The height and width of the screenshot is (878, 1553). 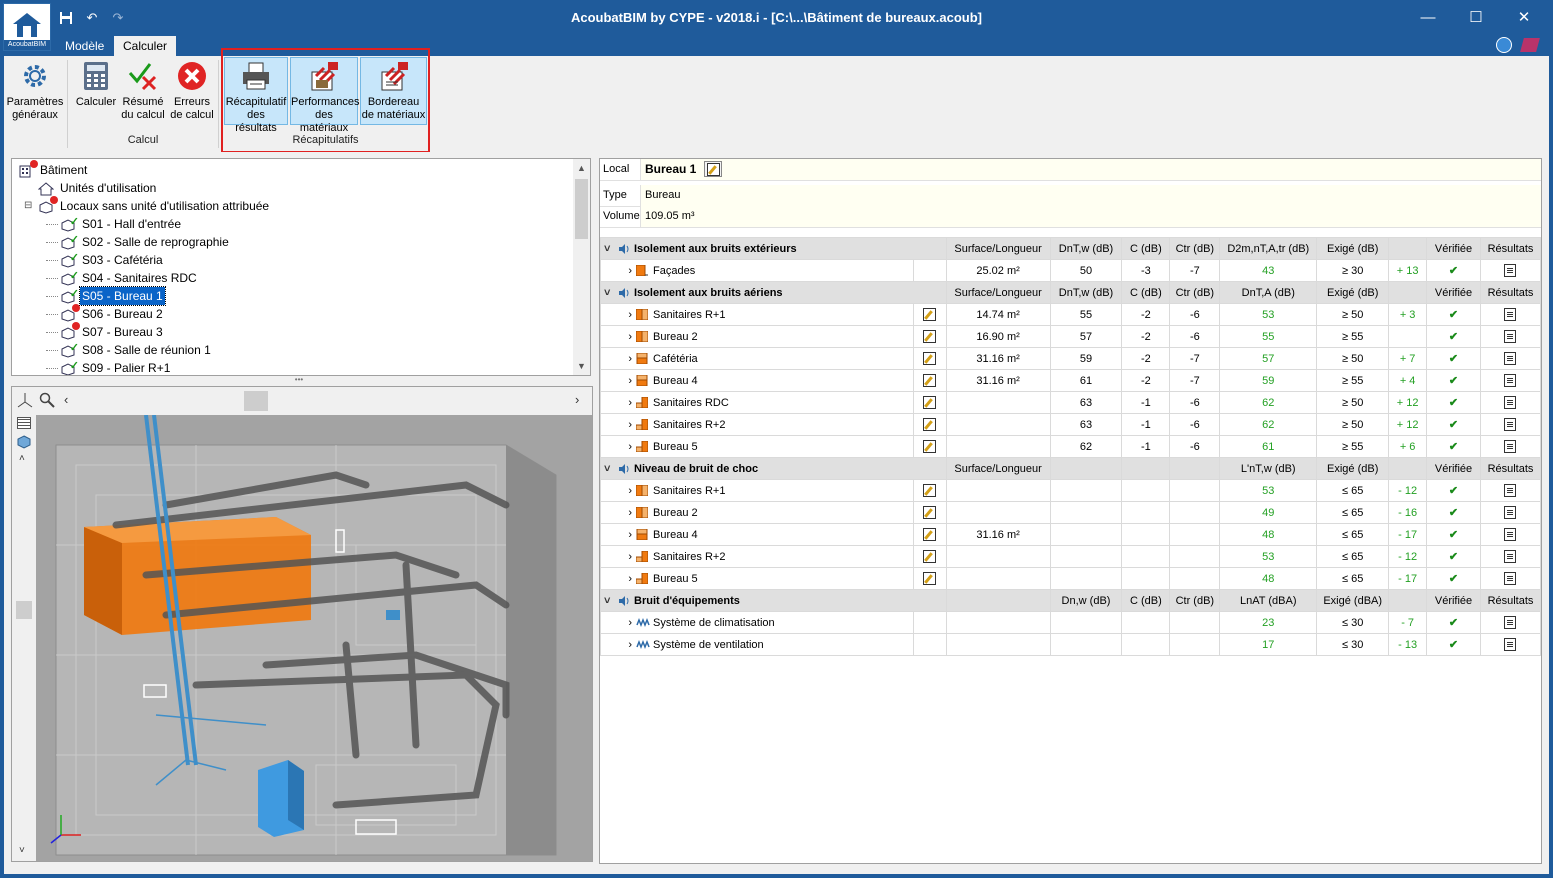 What do you see at coordinates (145, 46) in the screenshot?
I see `tab-calculer: Calculer` at bounding box center [145, 46].